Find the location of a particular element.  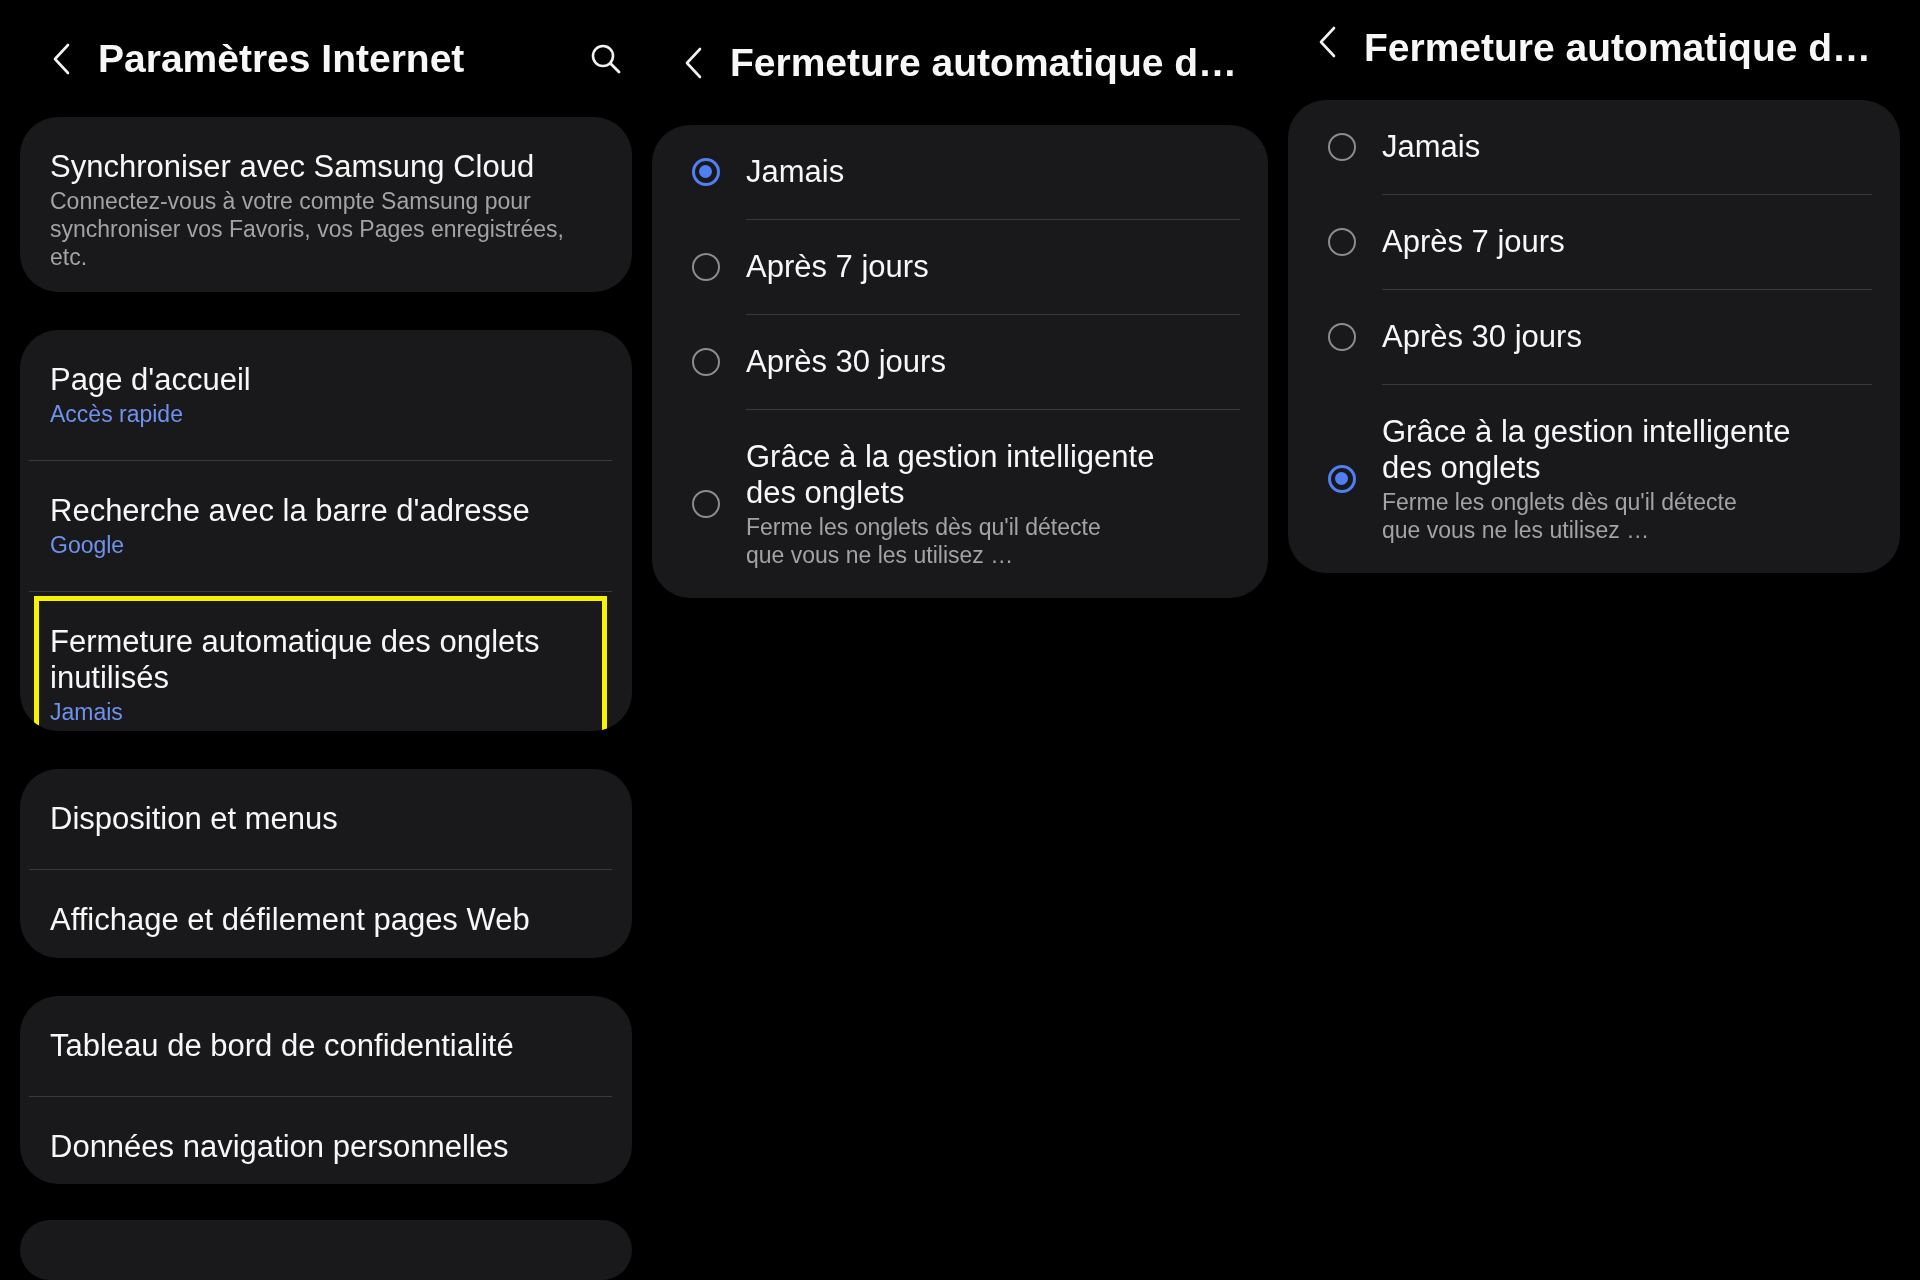

settings-item: Recherche avec la barre d'adresse Google is located at coordinates (320, 525).